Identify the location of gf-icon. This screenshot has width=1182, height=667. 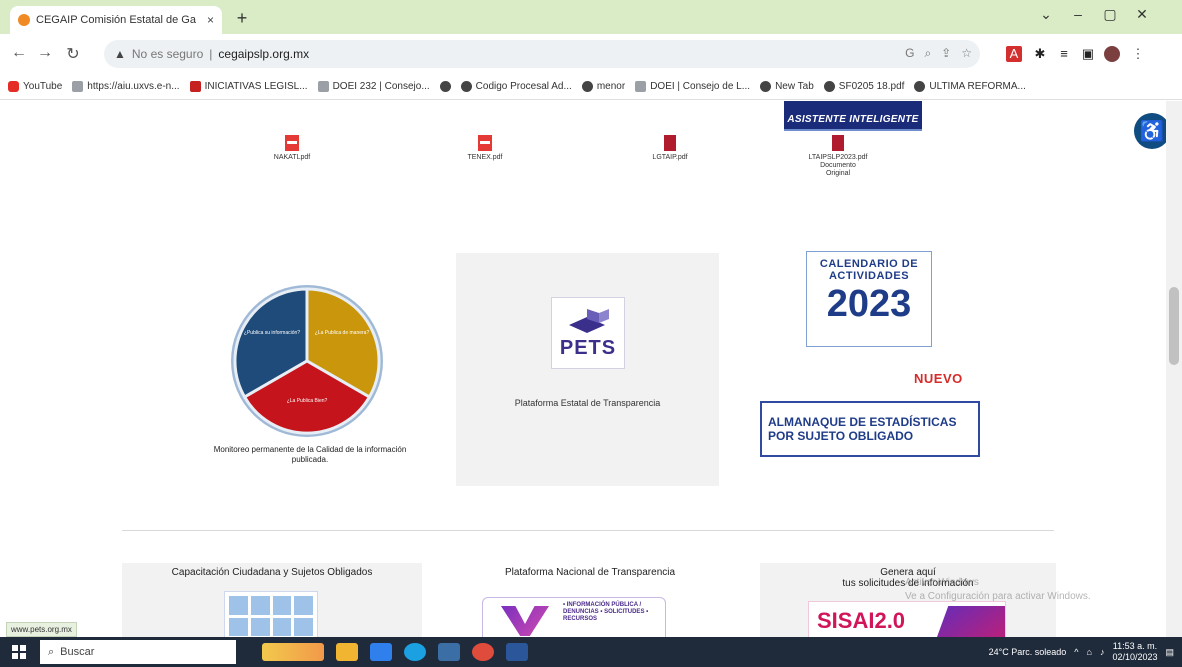
(323, 86).